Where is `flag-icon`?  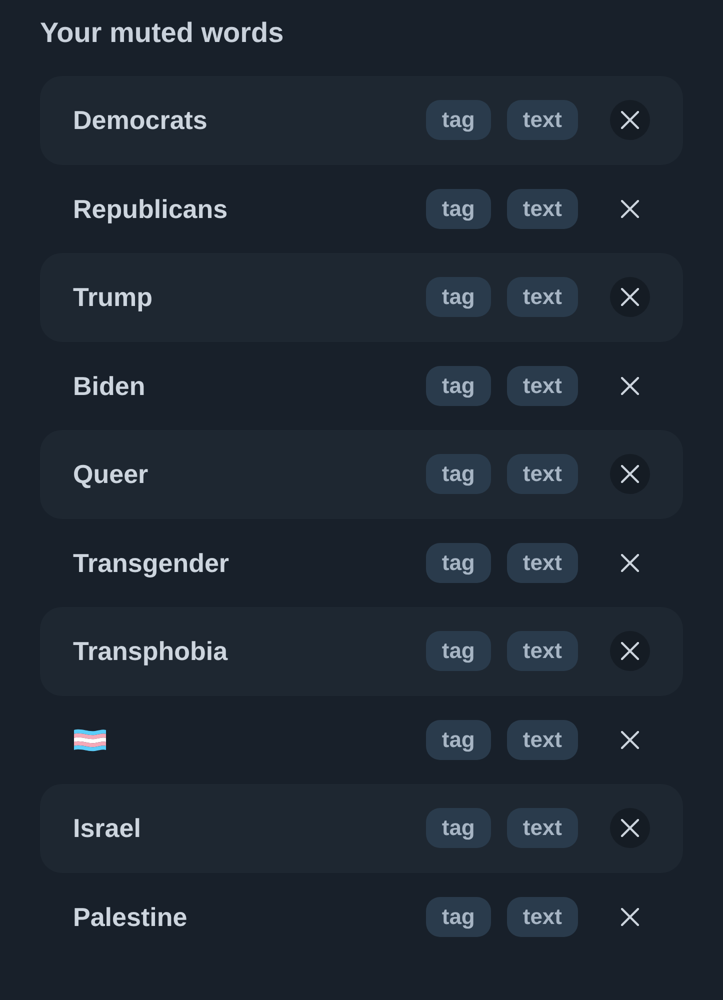
flag-icon is located at coordinates (90, 740).